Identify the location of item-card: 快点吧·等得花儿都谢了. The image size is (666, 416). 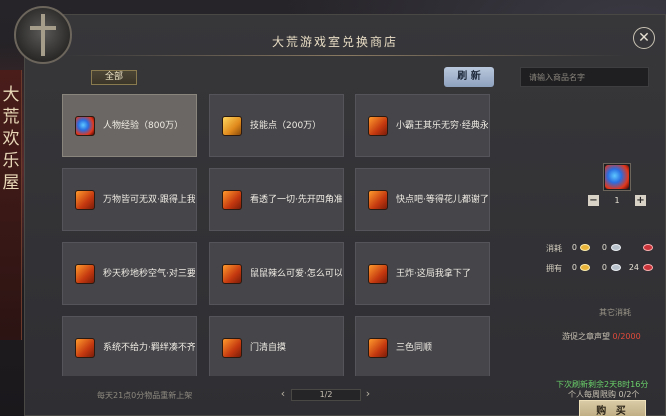
(422, 199).